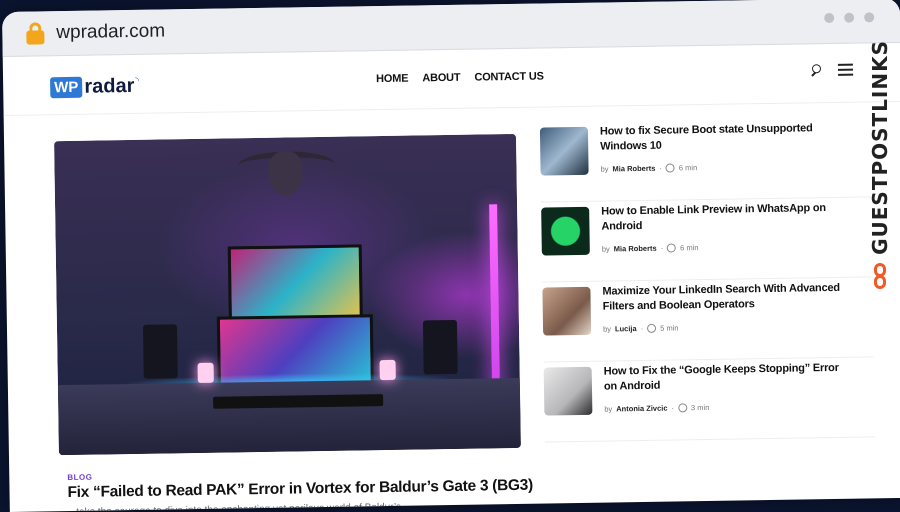 The height and width of the screenshot is (512, 900). Describe the element at coordinates (832, 70) in the screenshot. I see `header-icons` at that location.